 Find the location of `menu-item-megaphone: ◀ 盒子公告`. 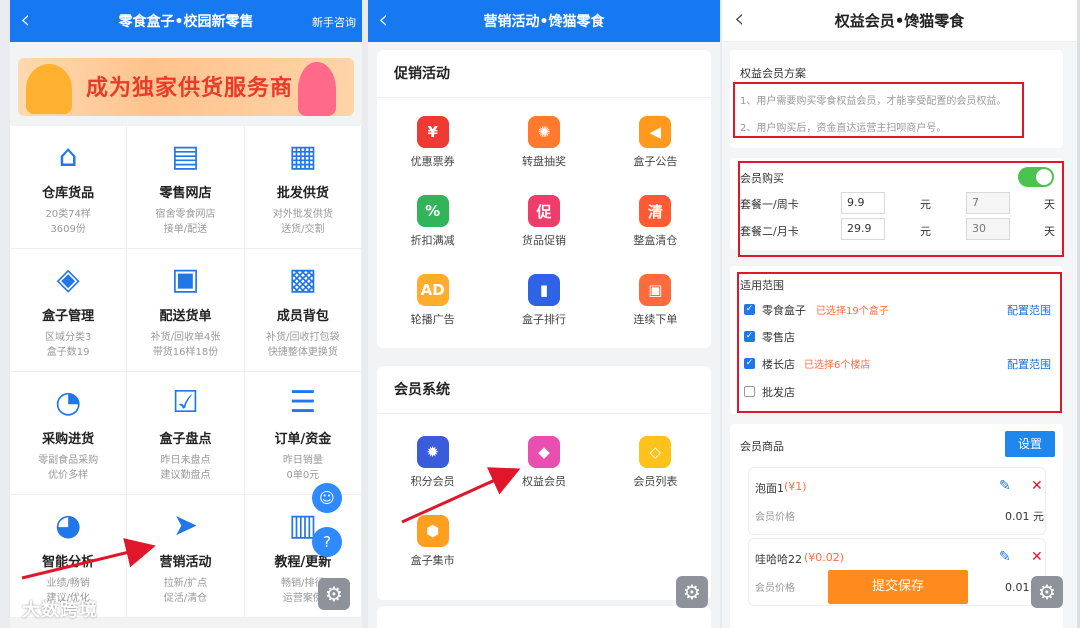

menu-item-megaphone: ◀ 盒子公告 is located at coordinates (655, 141).